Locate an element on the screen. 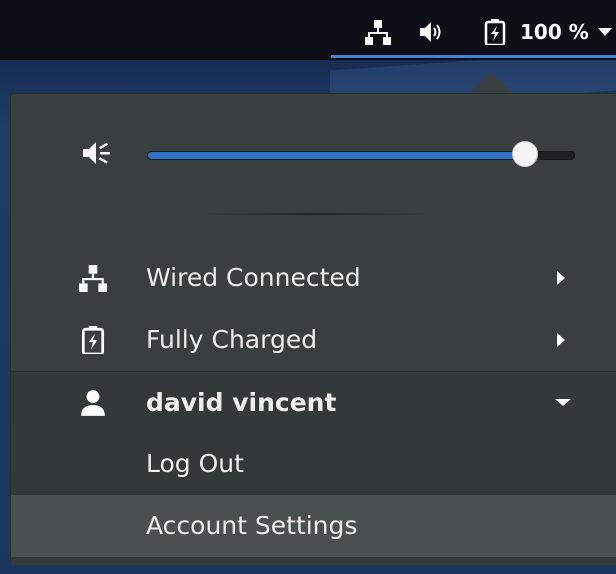  menu-item-label: Wired Connected is located at coordinates (253, 277).